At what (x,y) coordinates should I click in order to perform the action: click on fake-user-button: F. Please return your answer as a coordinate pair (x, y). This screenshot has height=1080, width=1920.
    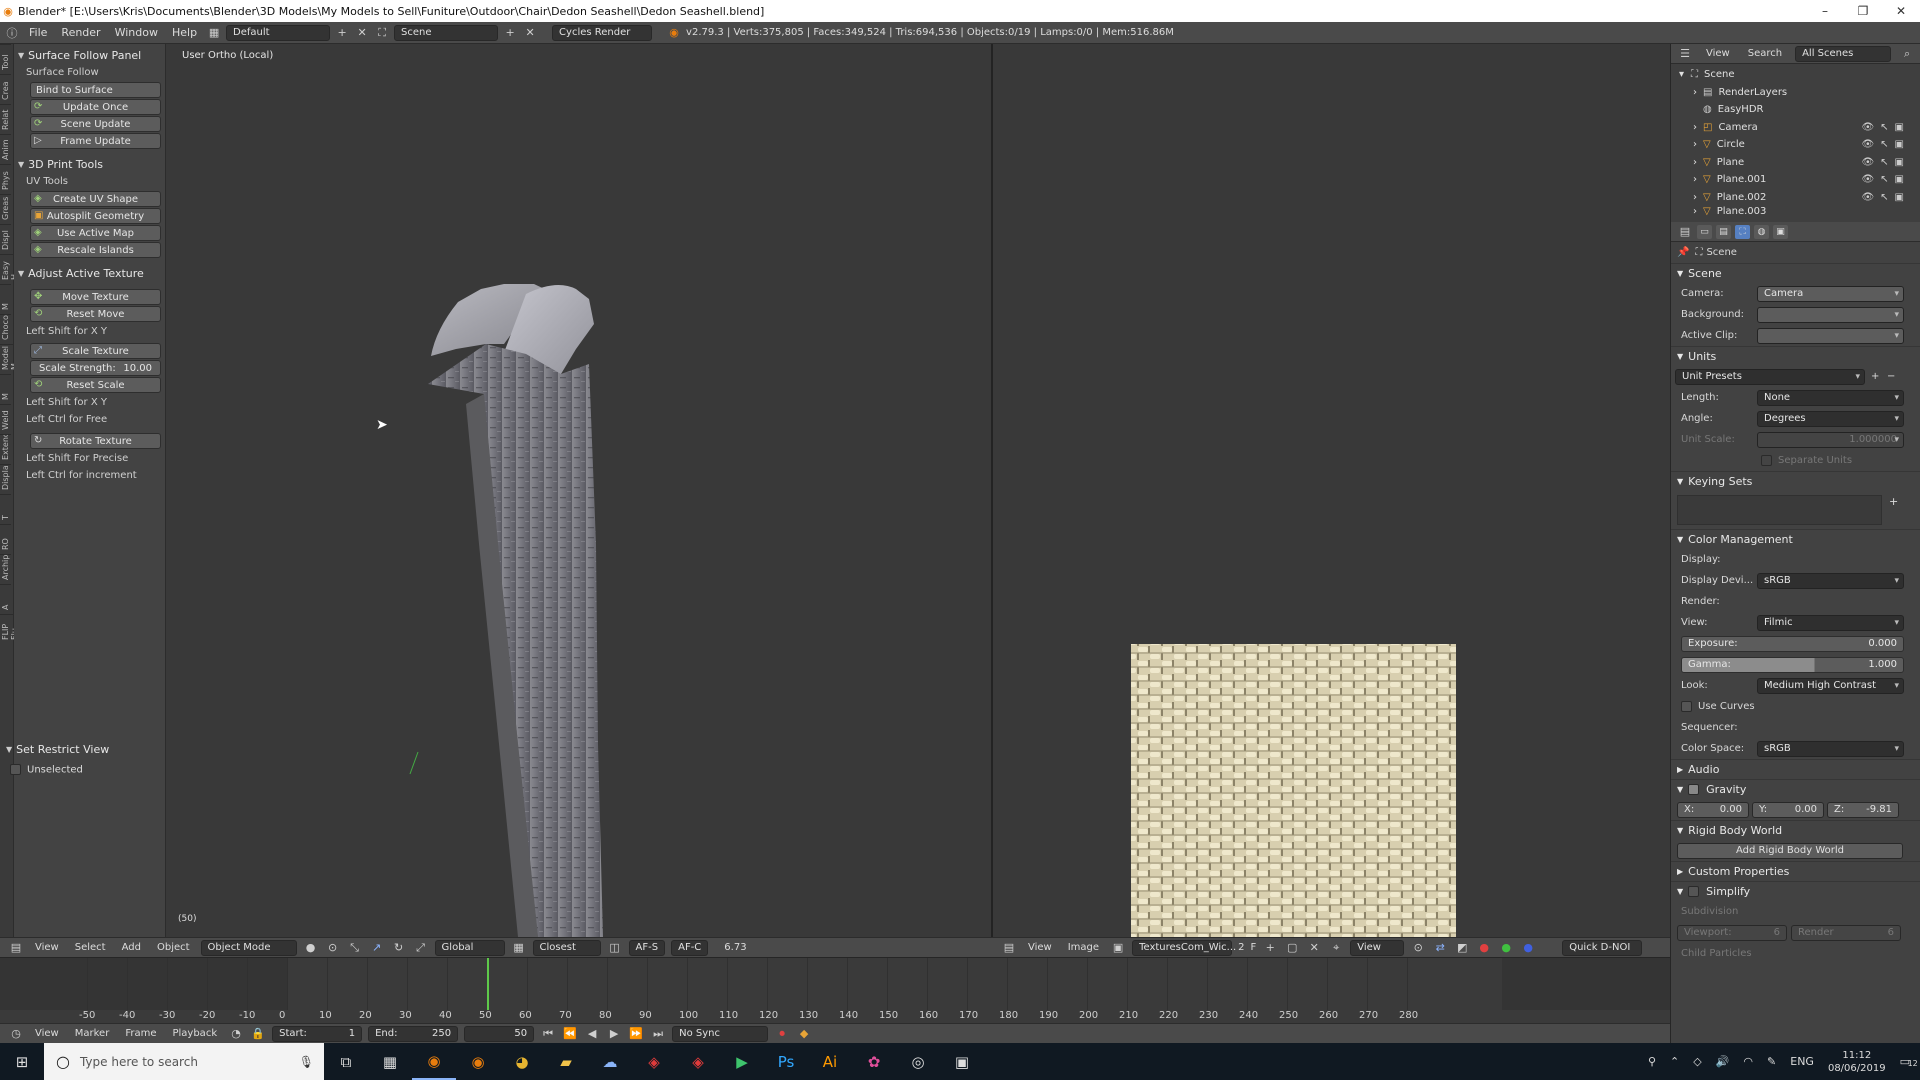
    Looking at the image, I should click on (1253, 947).